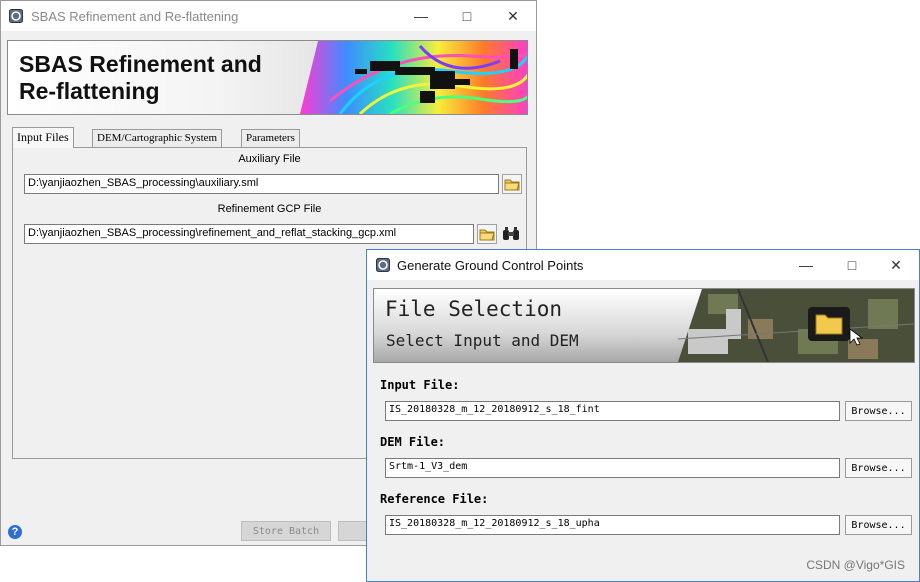  I want to click on binoculars-icon, so click(511, 233).